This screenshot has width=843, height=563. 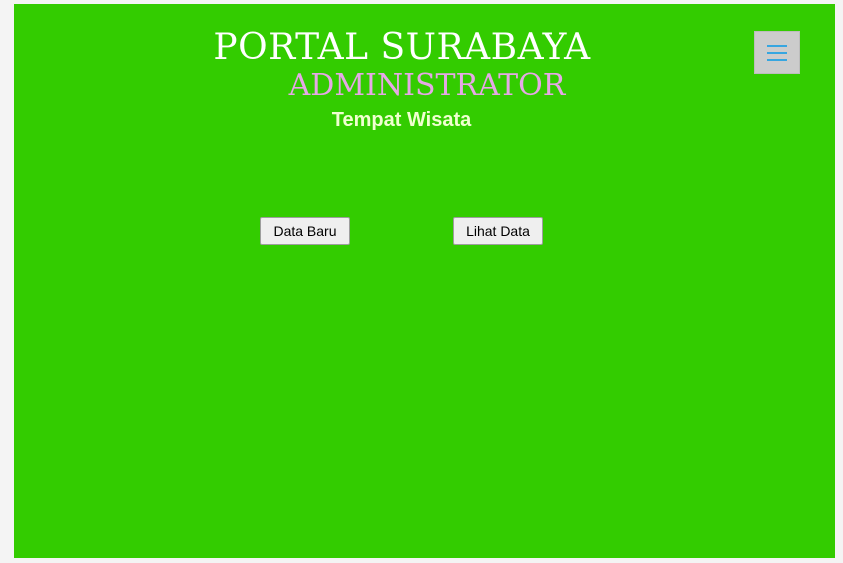 What do you see at coordinates (427, 85) in the screenshot?
I see `page-subtitle: ADMINISTRATOR` at bounding box center [427, 85].